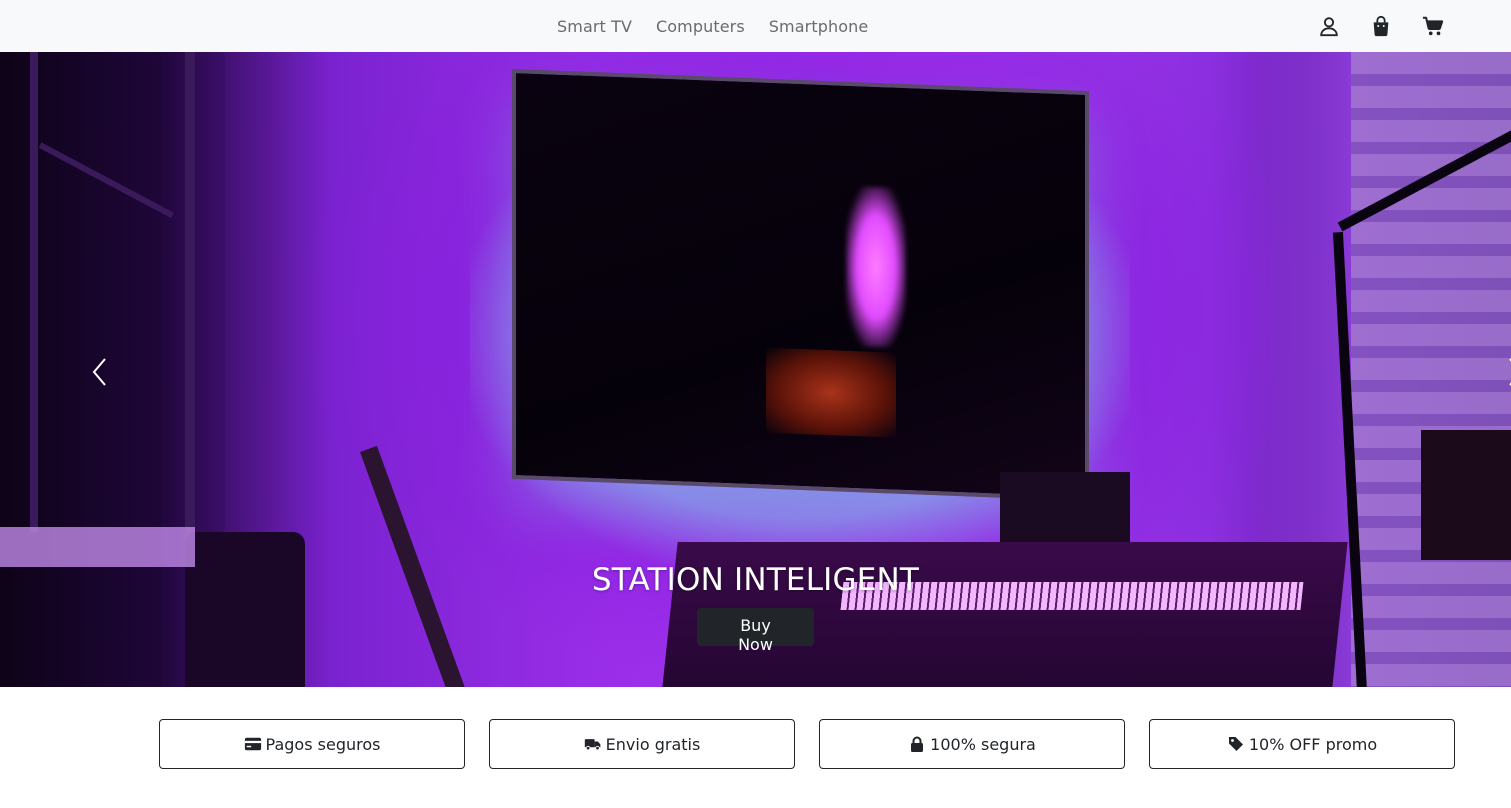 The image size is (1511, 808). I want to click on nav-links: Smart TV Computers Smartphone, so click(712, 26).